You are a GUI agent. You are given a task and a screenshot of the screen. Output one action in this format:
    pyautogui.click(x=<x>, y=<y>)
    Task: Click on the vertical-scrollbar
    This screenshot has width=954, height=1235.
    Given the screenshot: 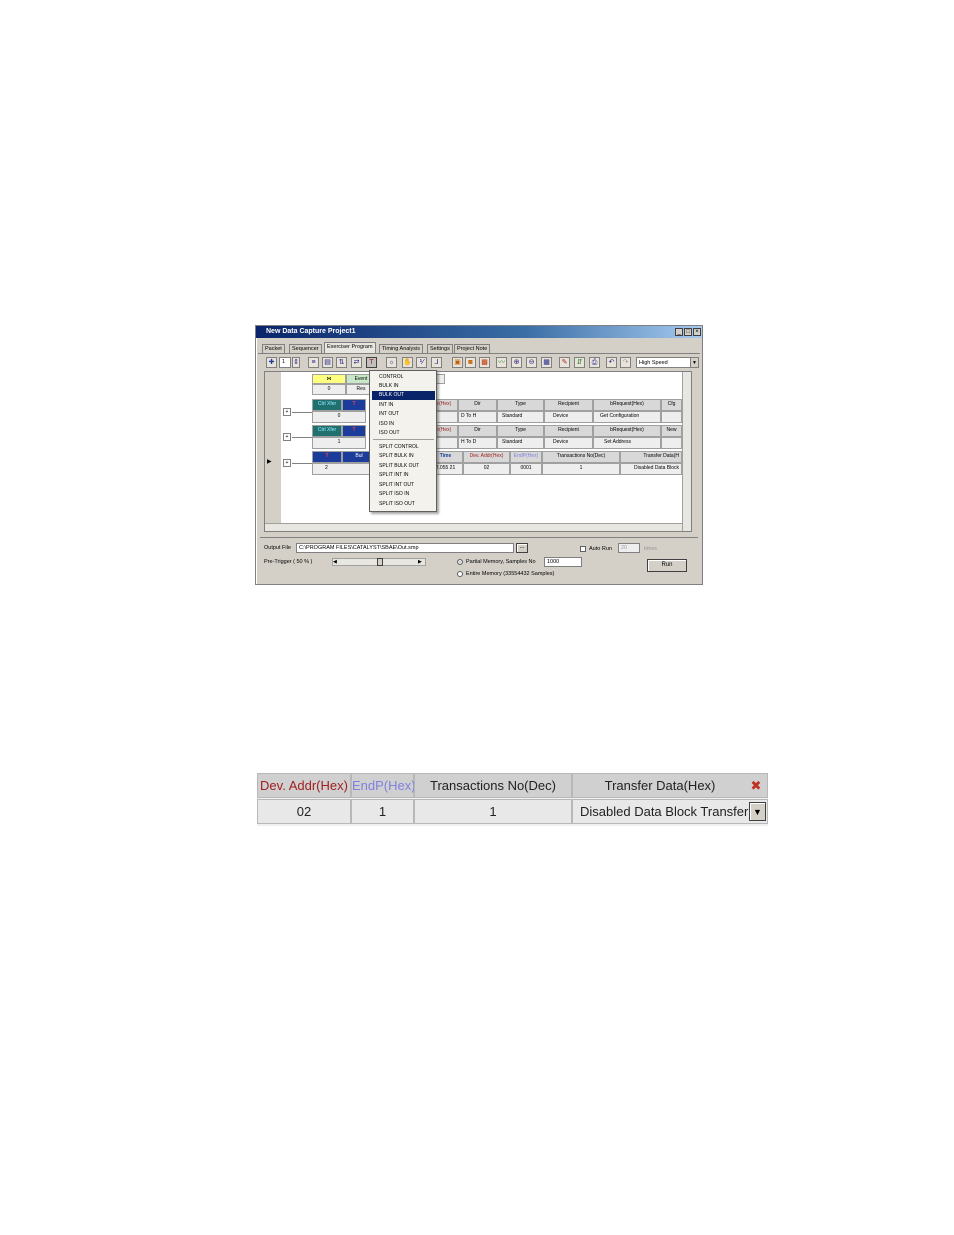 What is the action you would take?
    pyautogui.click(x=686, y=451)
    